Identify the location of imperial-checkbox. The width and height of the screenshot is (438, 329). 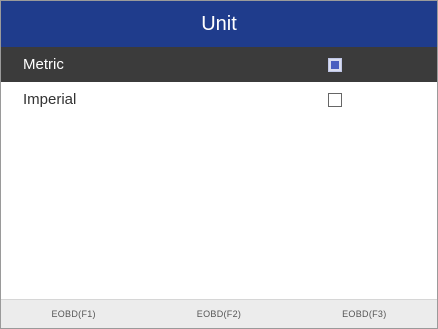
(335, 99).